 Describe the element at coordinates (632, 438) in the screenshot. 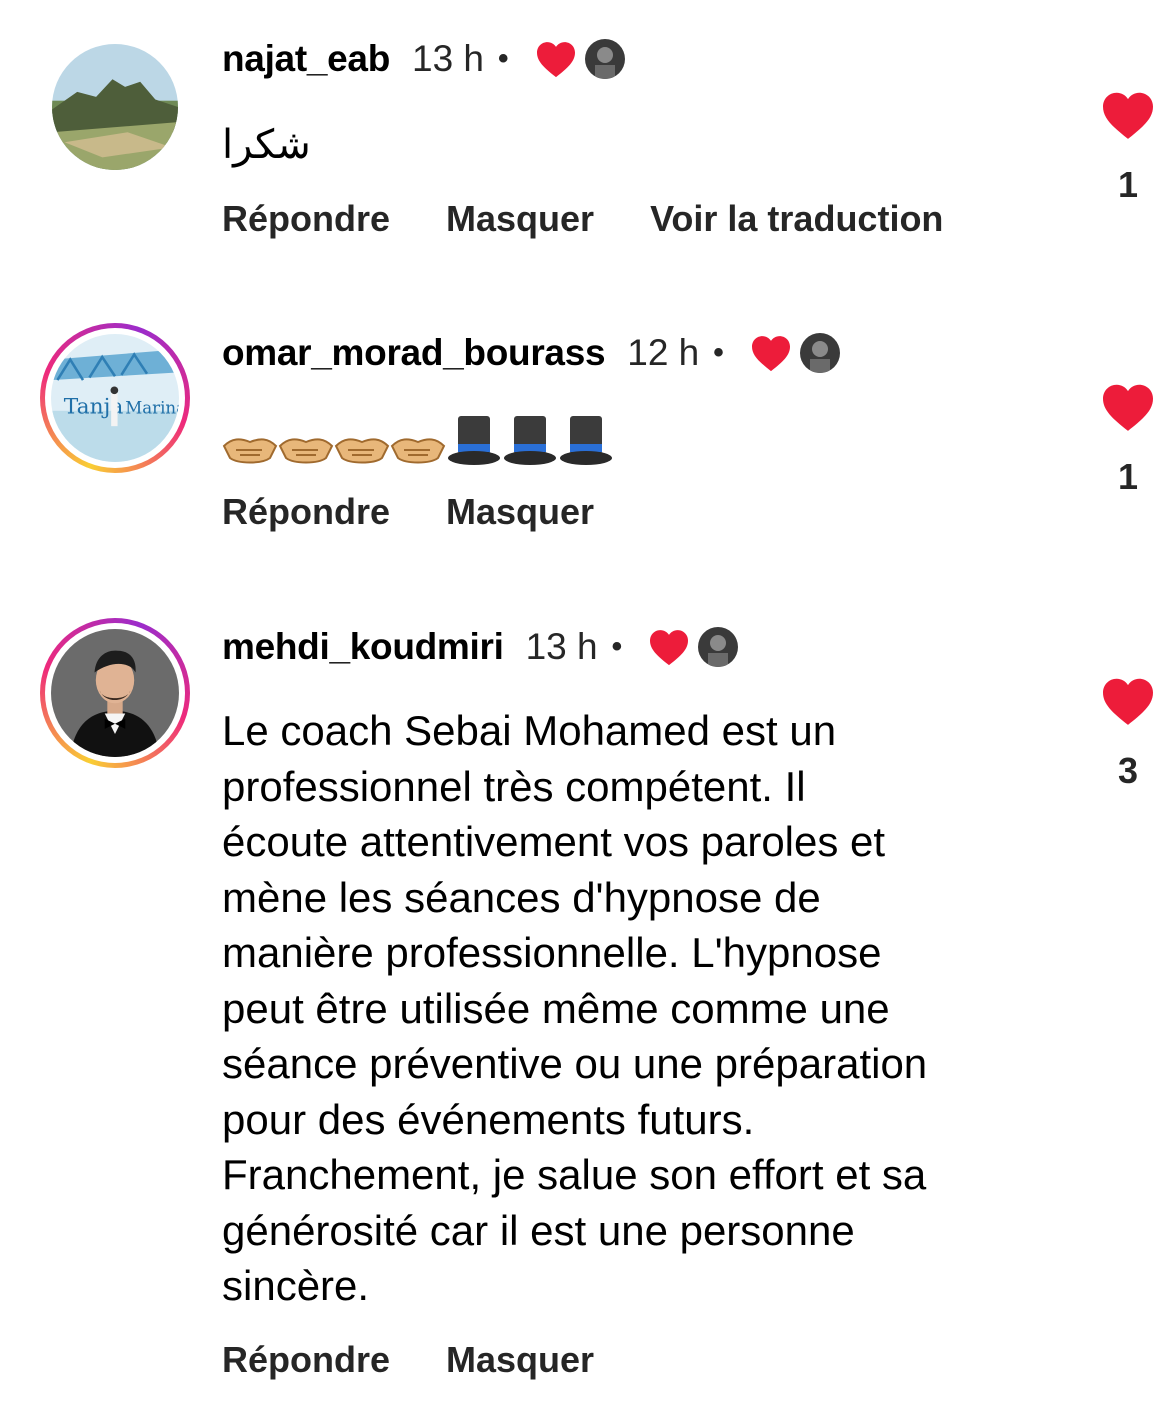

I see `comment-emojis` at that location.